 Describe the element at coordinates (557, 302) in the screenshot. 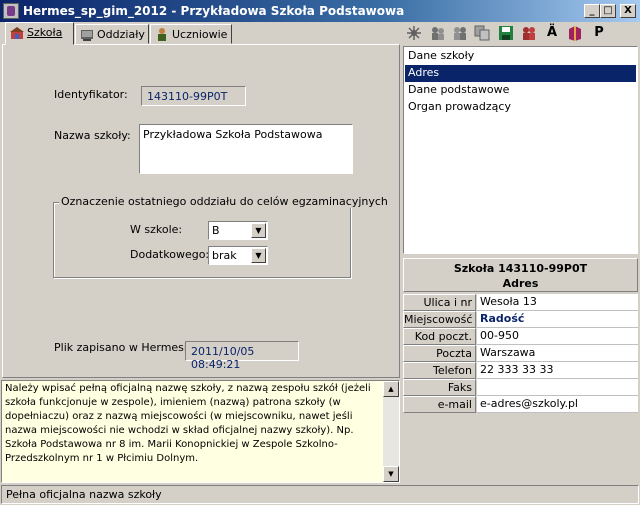

I see `street-value: Wesoła 13` at that location.